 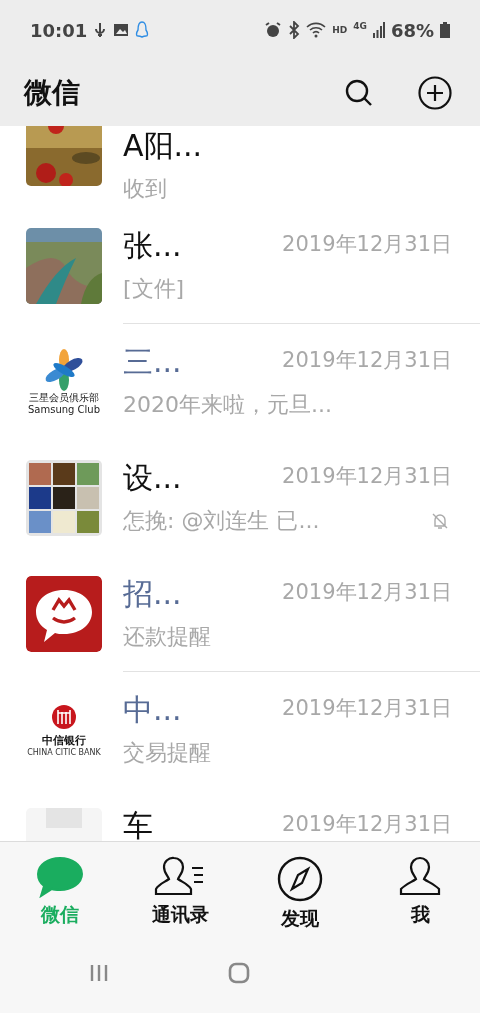 What do you see at coordinates (64, 382) in the screenshot?
I see `club-logo: 三星会员俱乐部 Samsung Club` at bounding box center [64, 382].